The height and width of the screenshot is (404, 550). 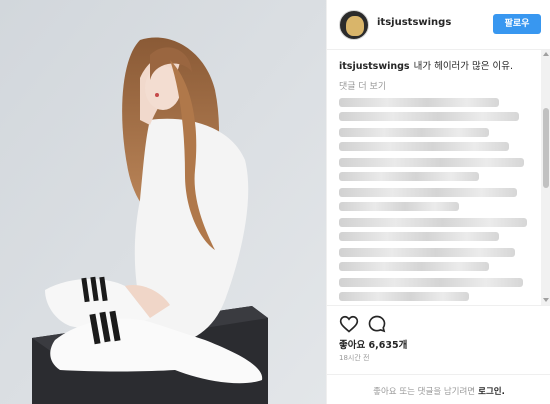 What do you see at coordinates (362, 85) in the screenshot?
I see `load-more-comments-link: 댓글 더 보기` at bounding box center [362, 85].